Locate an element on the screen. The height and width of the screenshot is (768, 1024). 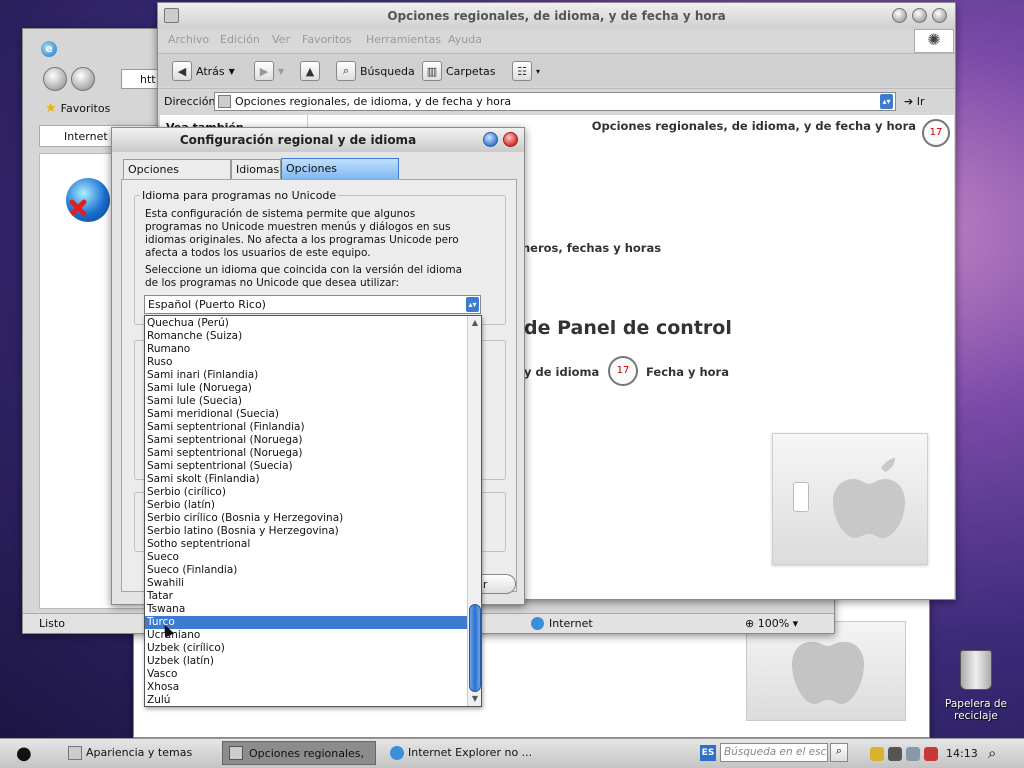
menu-favoritos: Favoritos is located at coordinates (327, 39).